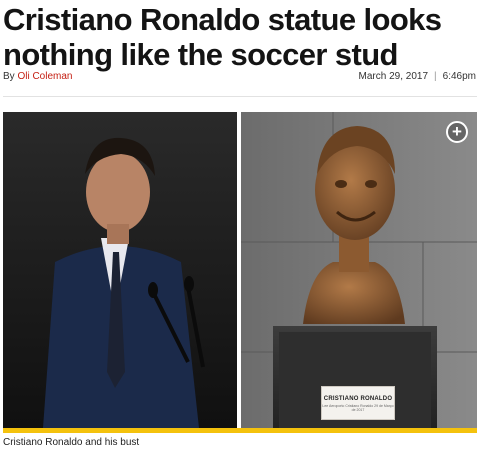 The width and height of the screenshot is (480, 452). Describe the element at coordinates (393, 76) in the screenshot. I see `publish-date: March 29, 2017` at that location.